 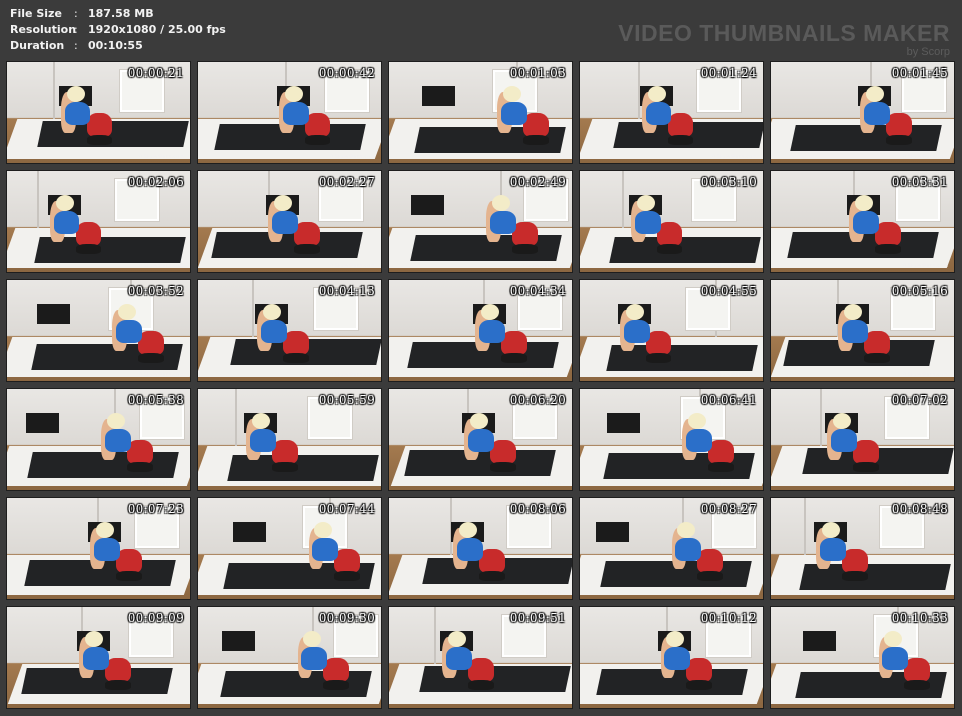 I want to click on thumbnail-frame: 00:05:38 © SkylarRene.com, so click(x=98, y=439).